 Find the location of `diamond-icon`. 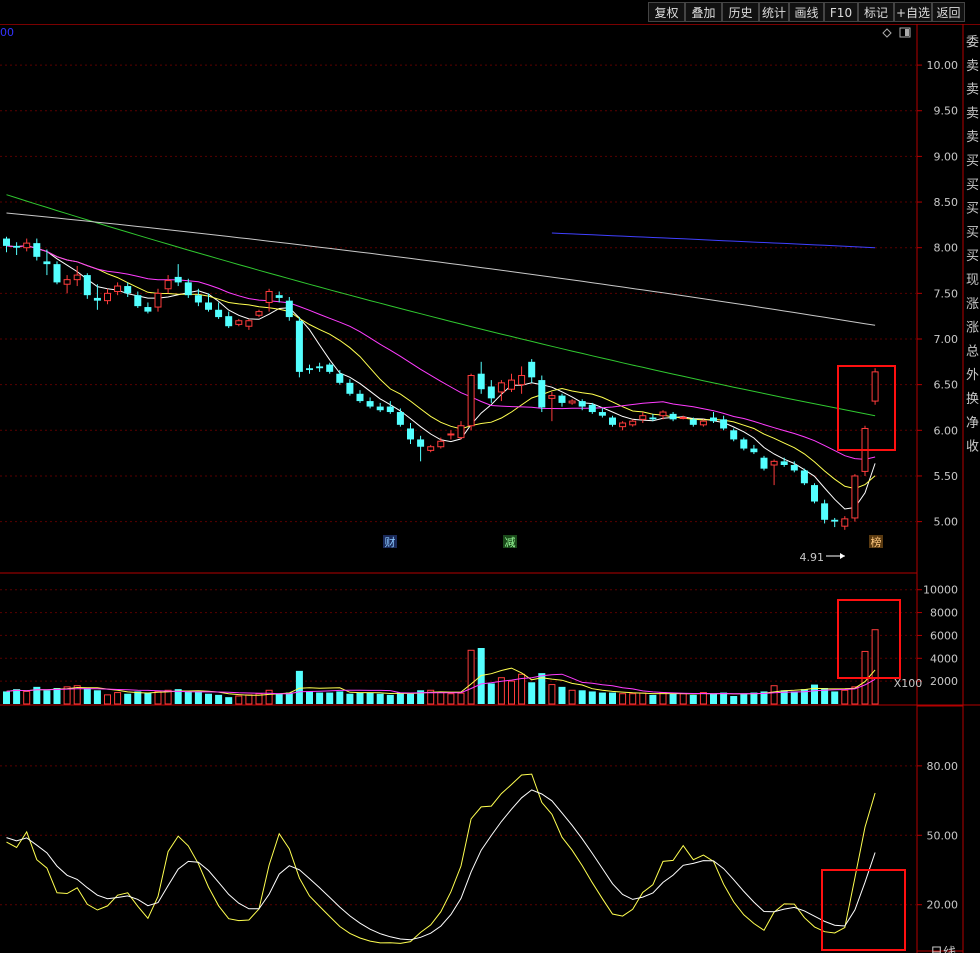

diamond-icon is located at coordinates (887, 33).